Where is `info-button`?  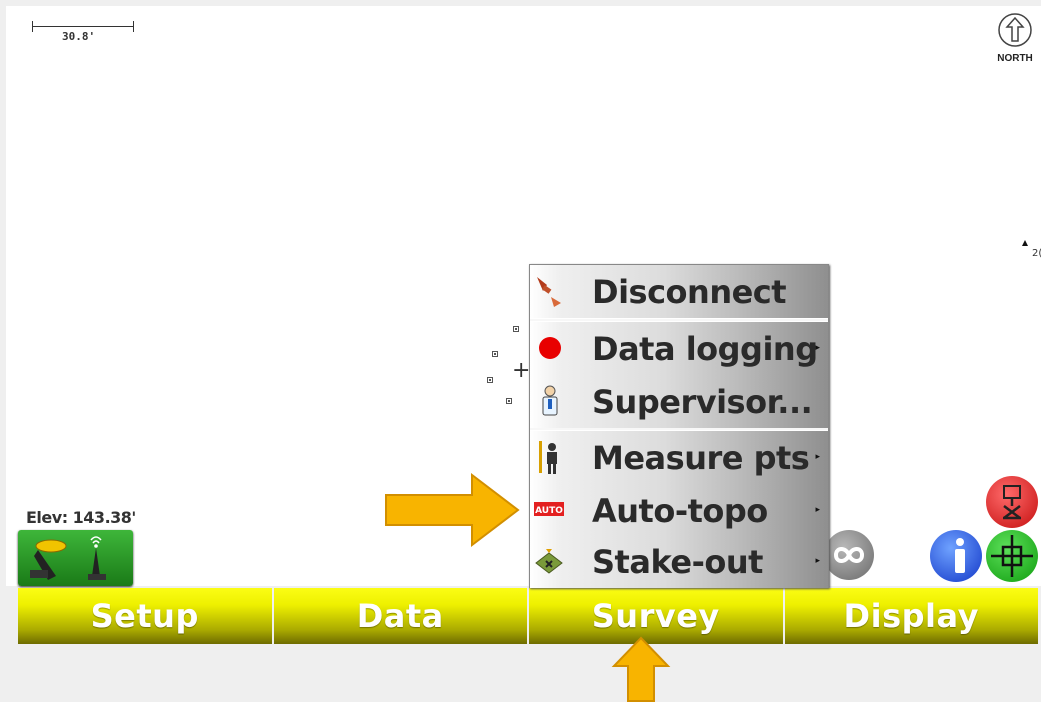
info-button is located at coordinates (956, 556).